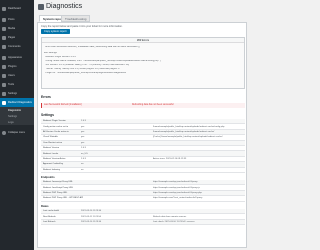 This screenshot has height=250, width=320. What do you see at coordinates (49, 222) in the screenshot?
I see `row-label: Last Refresh` at bounding box center [49, 222].